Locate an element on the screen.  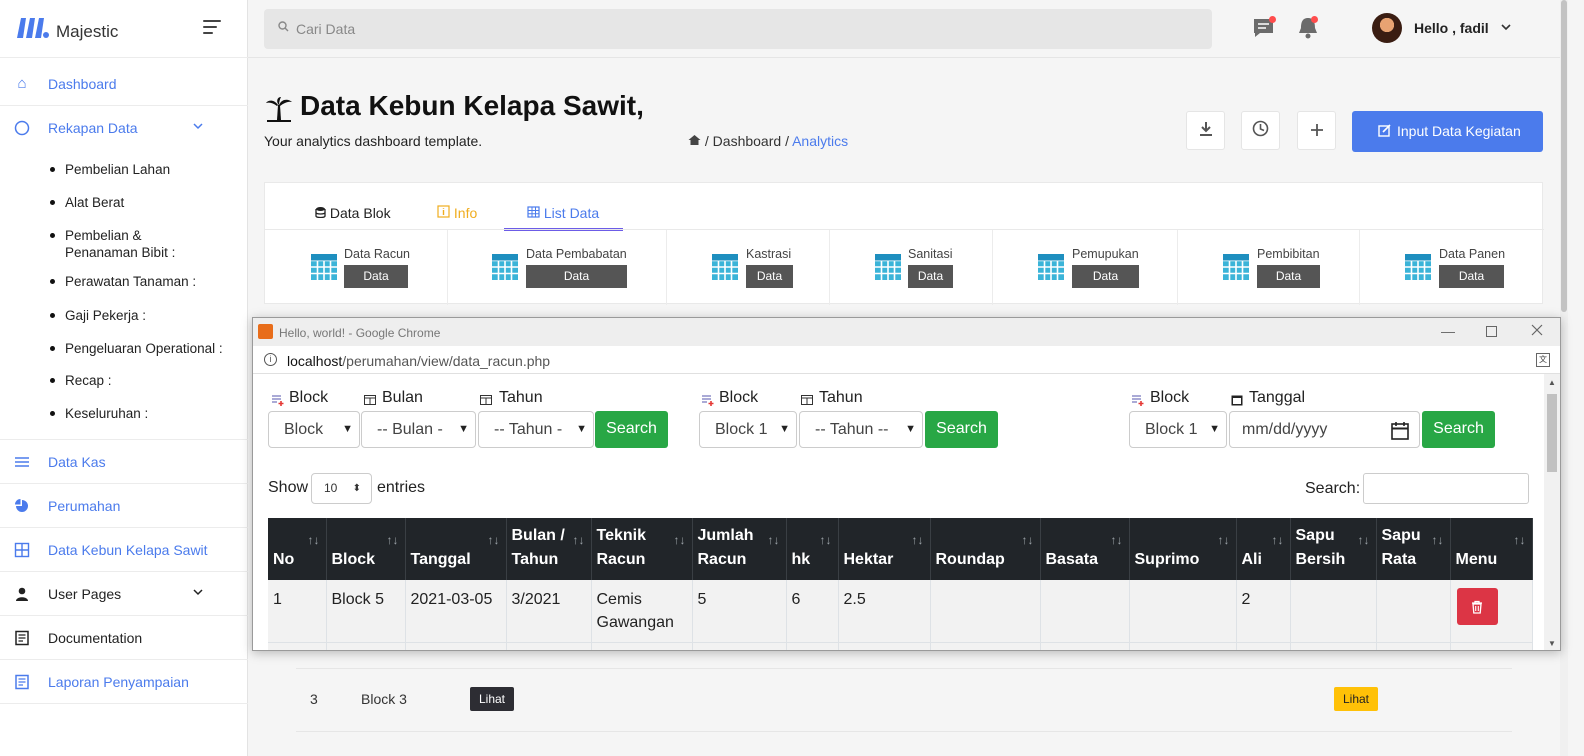
circle-icon is located at coordinates (22, 128).